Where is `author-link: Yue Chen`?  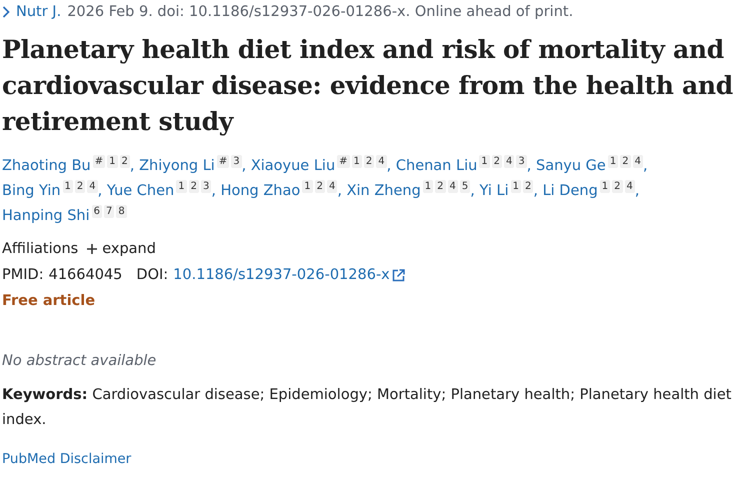 author-link: Yue Chen is located at coordinates (140, 191).